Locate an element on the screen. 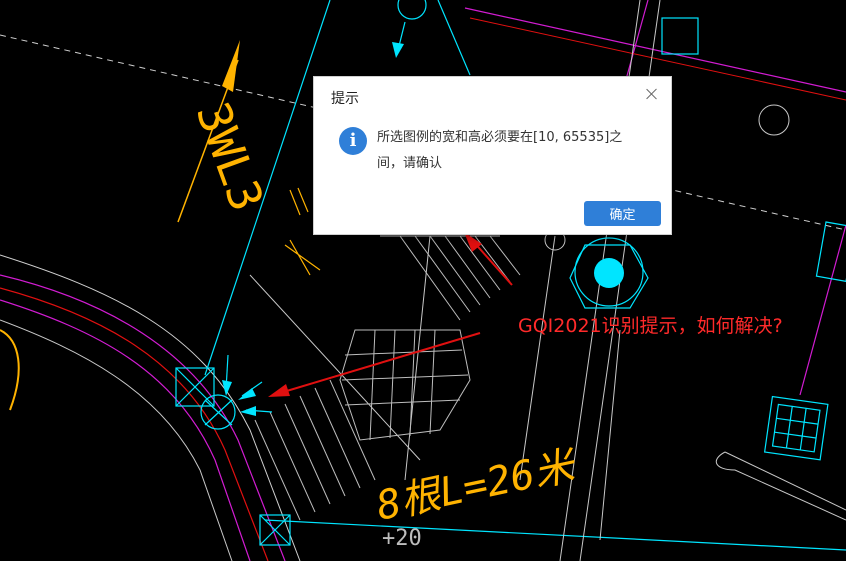 The height and width of the screenshot is (561, 846). cad-label-plus20: +20 is located at coordinates (402, 538).